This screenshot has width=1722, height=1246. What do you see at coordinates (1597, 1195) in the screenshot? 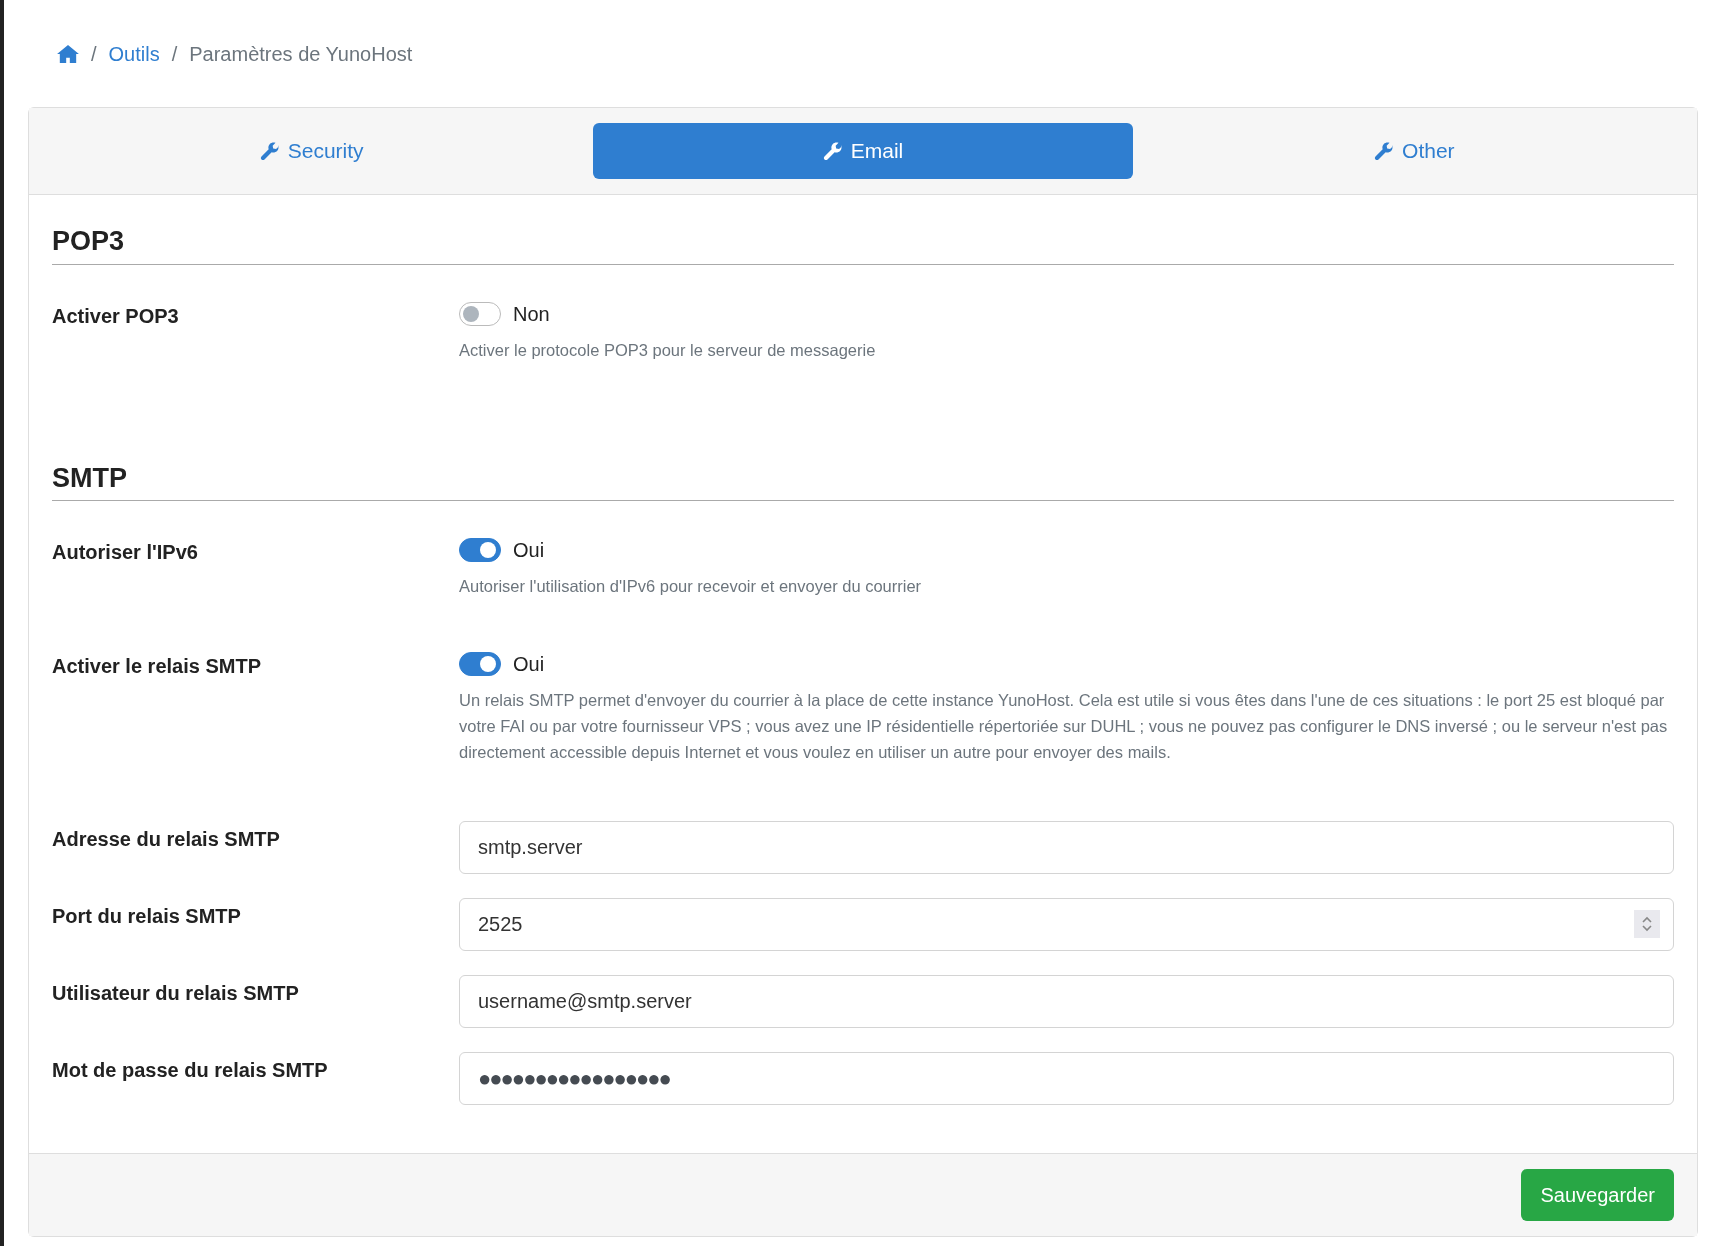
I see `save-button: Sauvegarder` at bounding box center [1597, 1195].